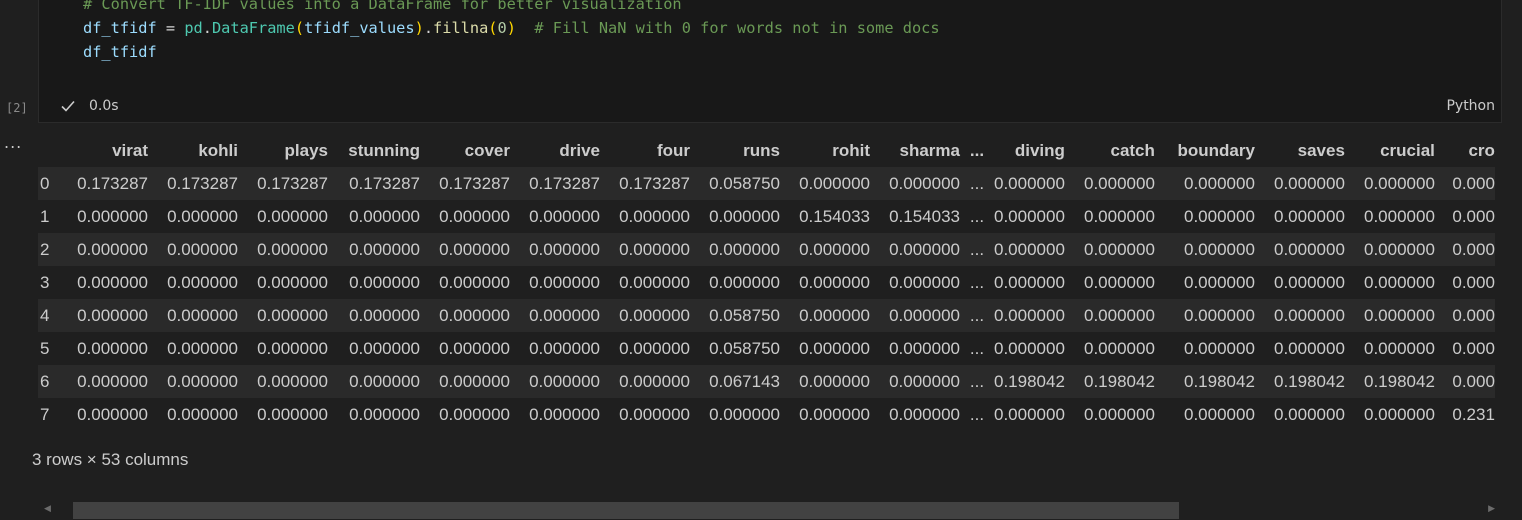 Image resolution: width=1522 pixels, height=520 pixels. Describe the element at coordinates (45, 282) in the screenshot. I see `row-index: 3` at that location.